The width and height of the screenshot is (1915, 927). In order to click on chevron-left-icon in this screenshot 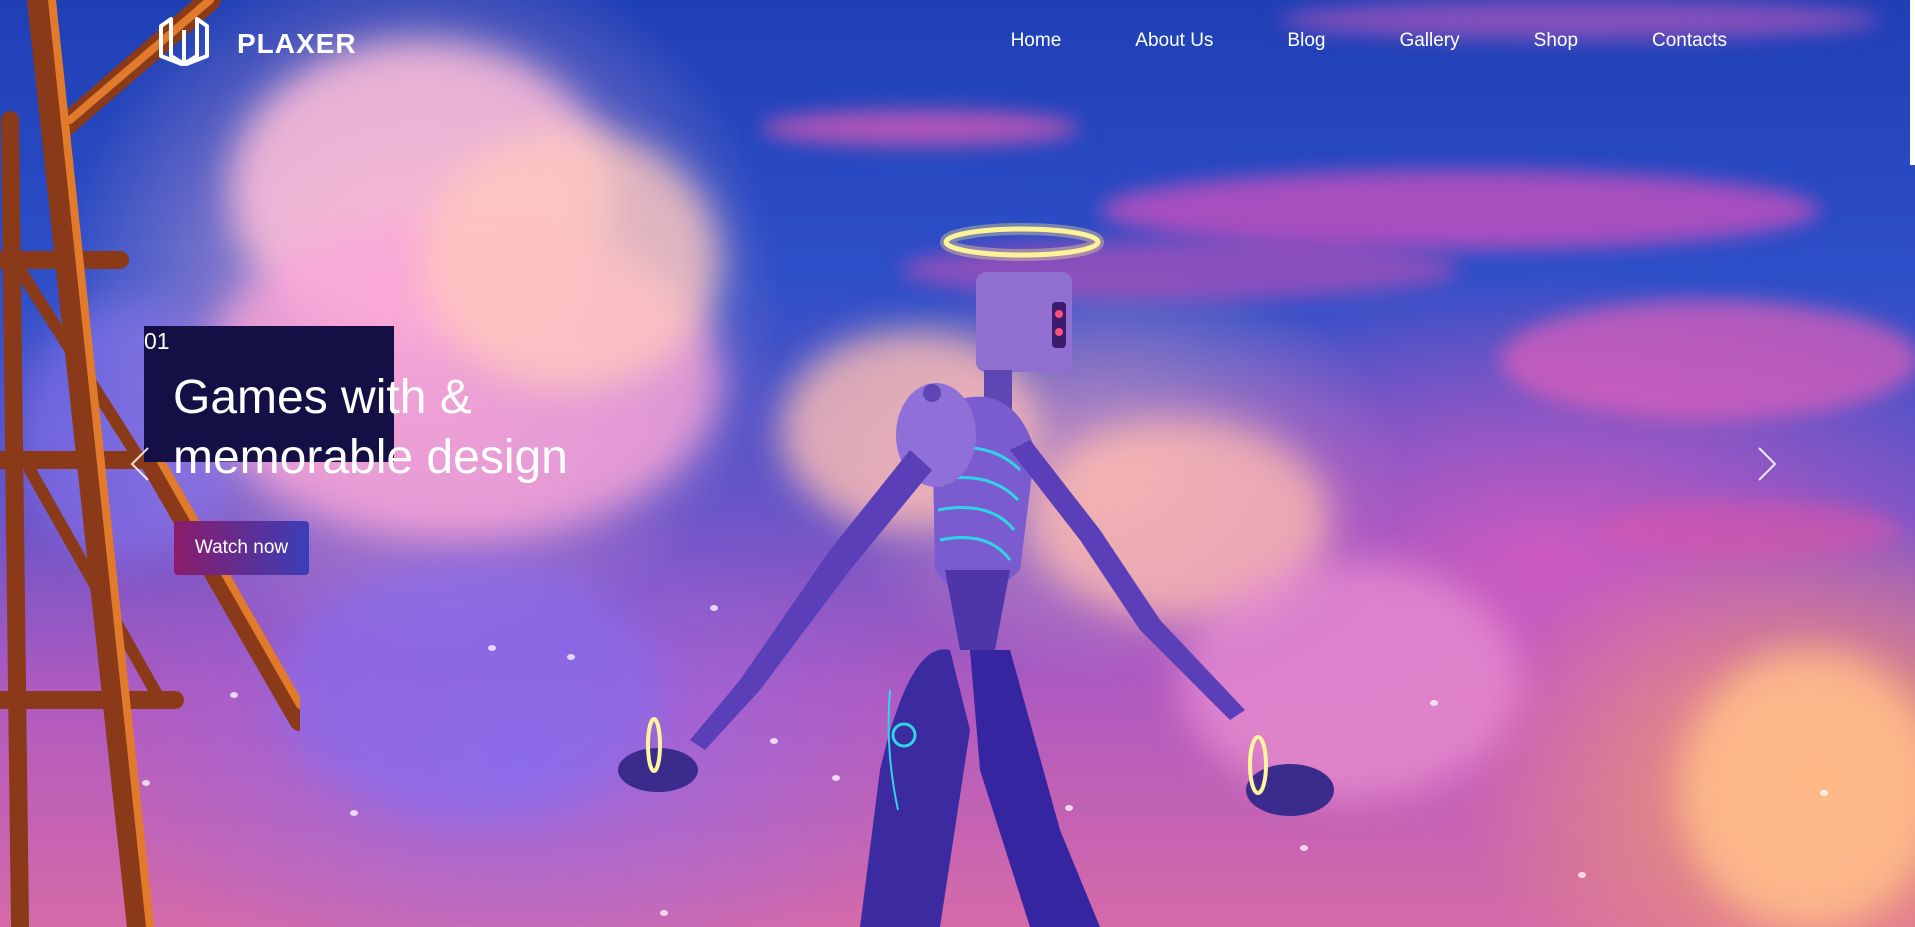, I will do `click(139, 464)`.